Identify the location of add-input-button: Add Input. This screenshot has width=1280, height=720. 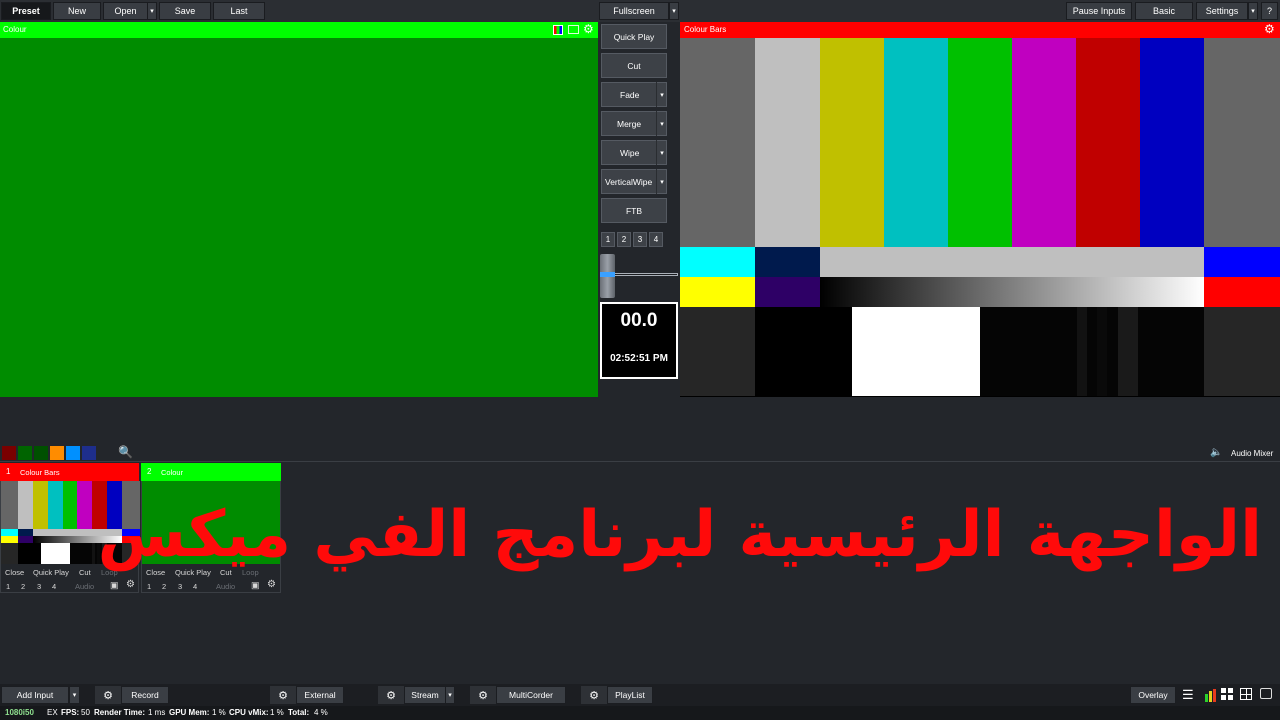
(35, 695).